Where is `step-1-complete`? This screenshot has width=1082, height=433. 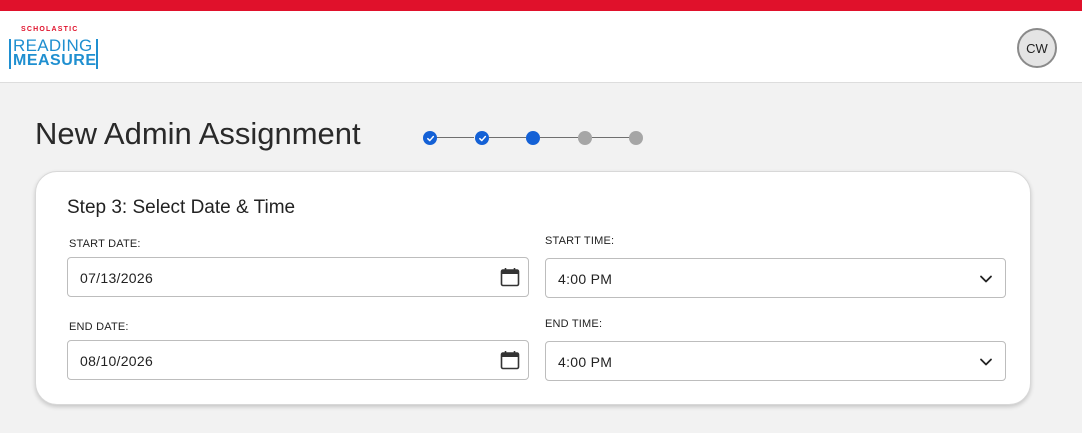
step-1-complete is located at coordinates (430, 138).